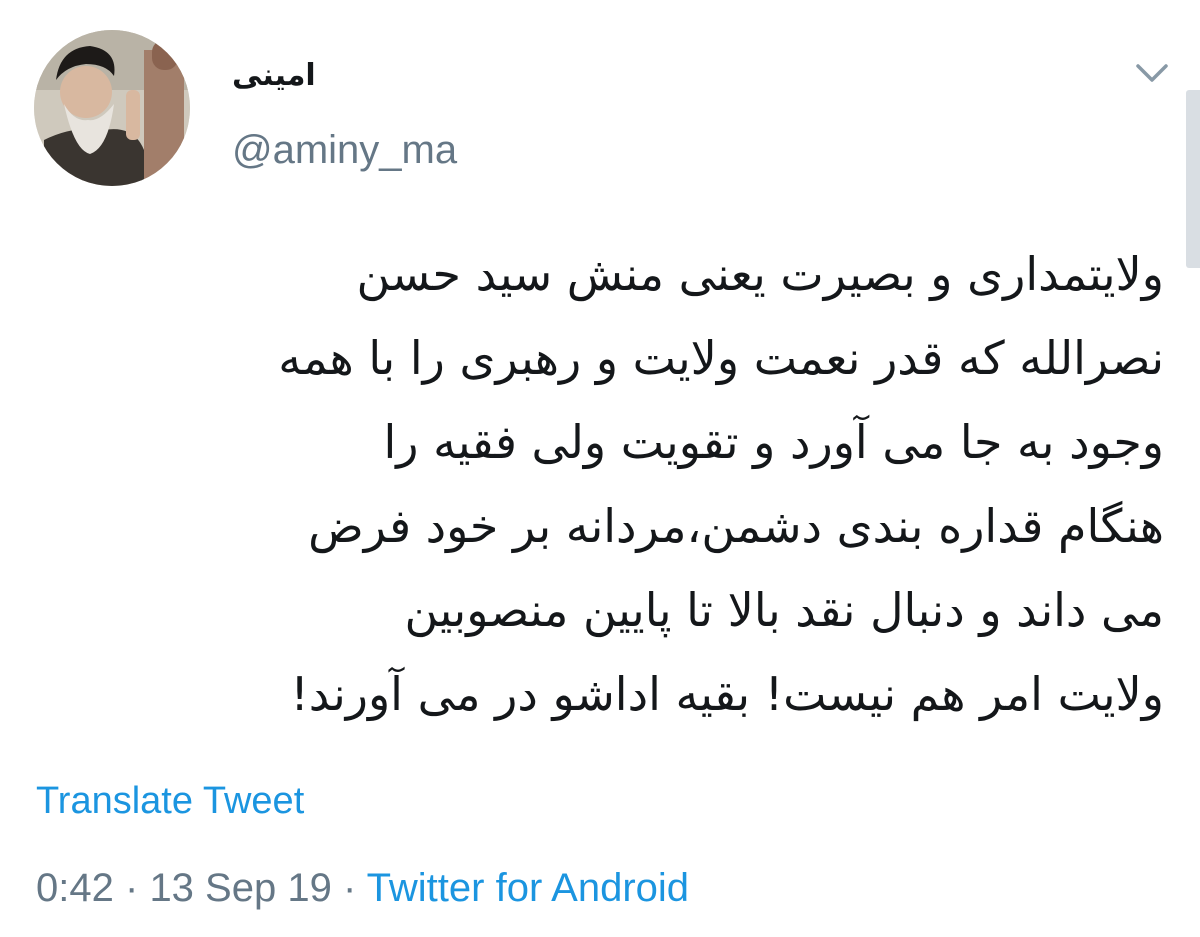 This screenshot has width=1200, height=937. What do you see at coordinates (528, 888) in the screenshot?
I see `tweet-source-link: Twitter for Android` at bounding box center [528, 888].